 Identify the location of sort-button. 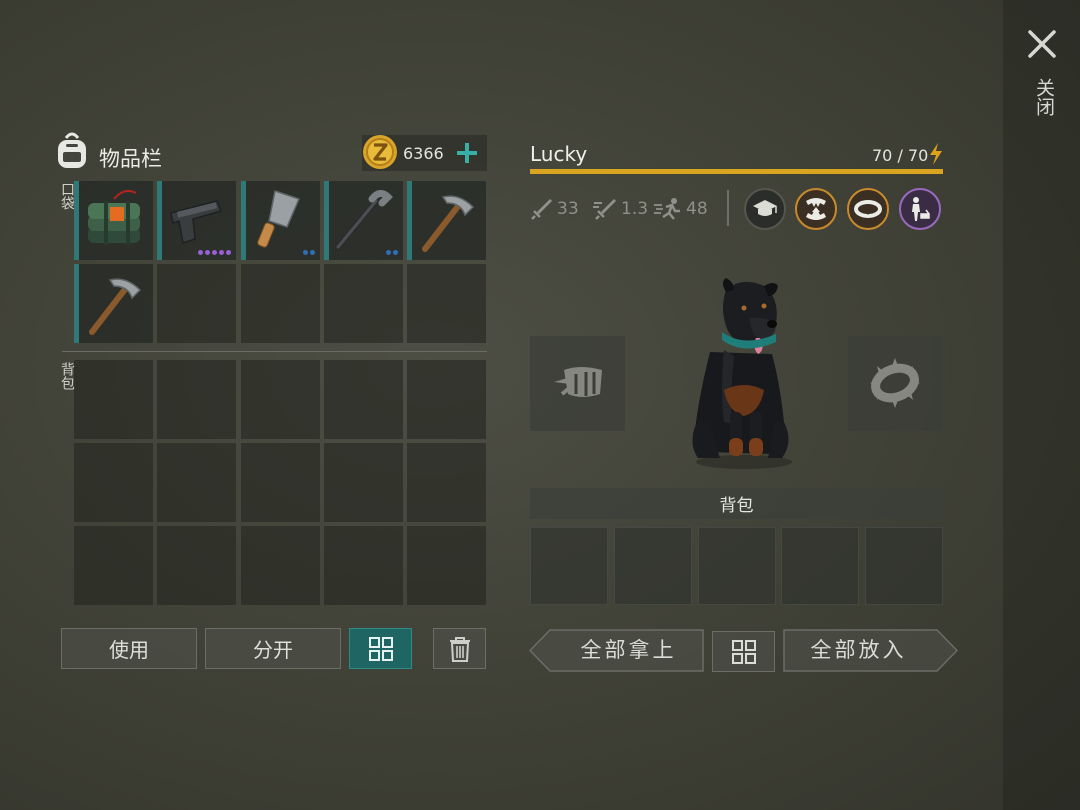
(380, 648).